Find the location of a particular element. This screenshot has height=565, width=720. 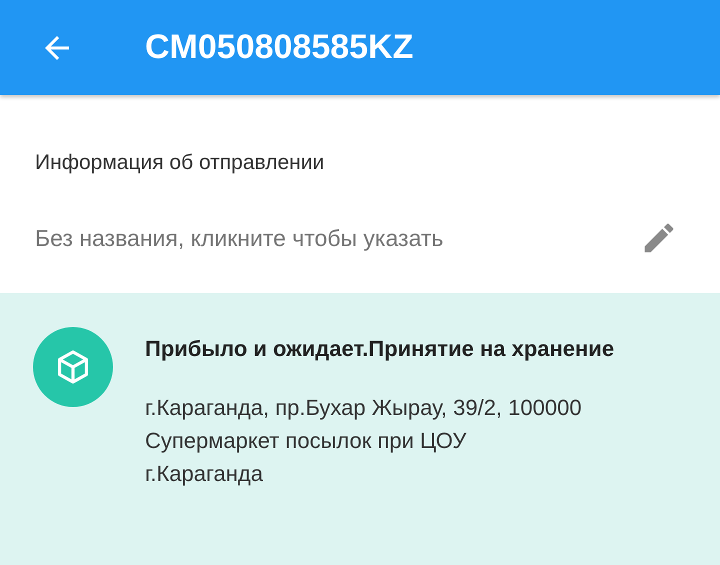

address-line: г.Караганда, пр.Бухар Жырау, 39/2, 100000 is located at coordinates (364, 408).